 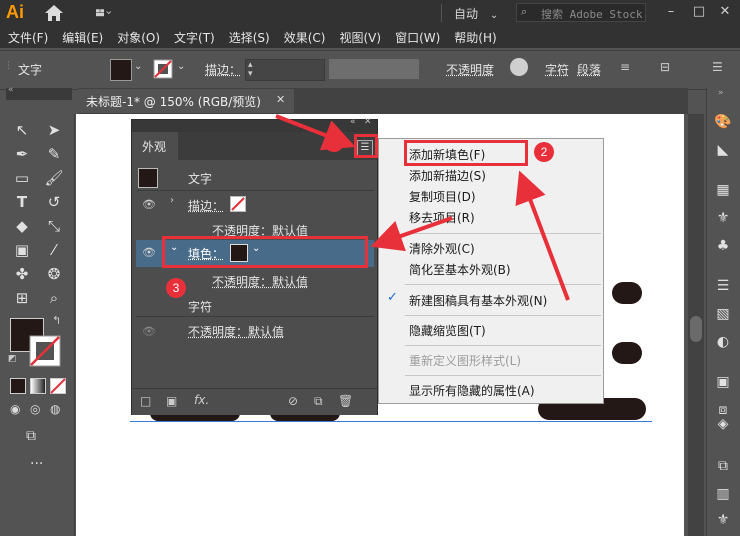 I want to click on arrow-to-fill-row, so click(x=415, y=231).